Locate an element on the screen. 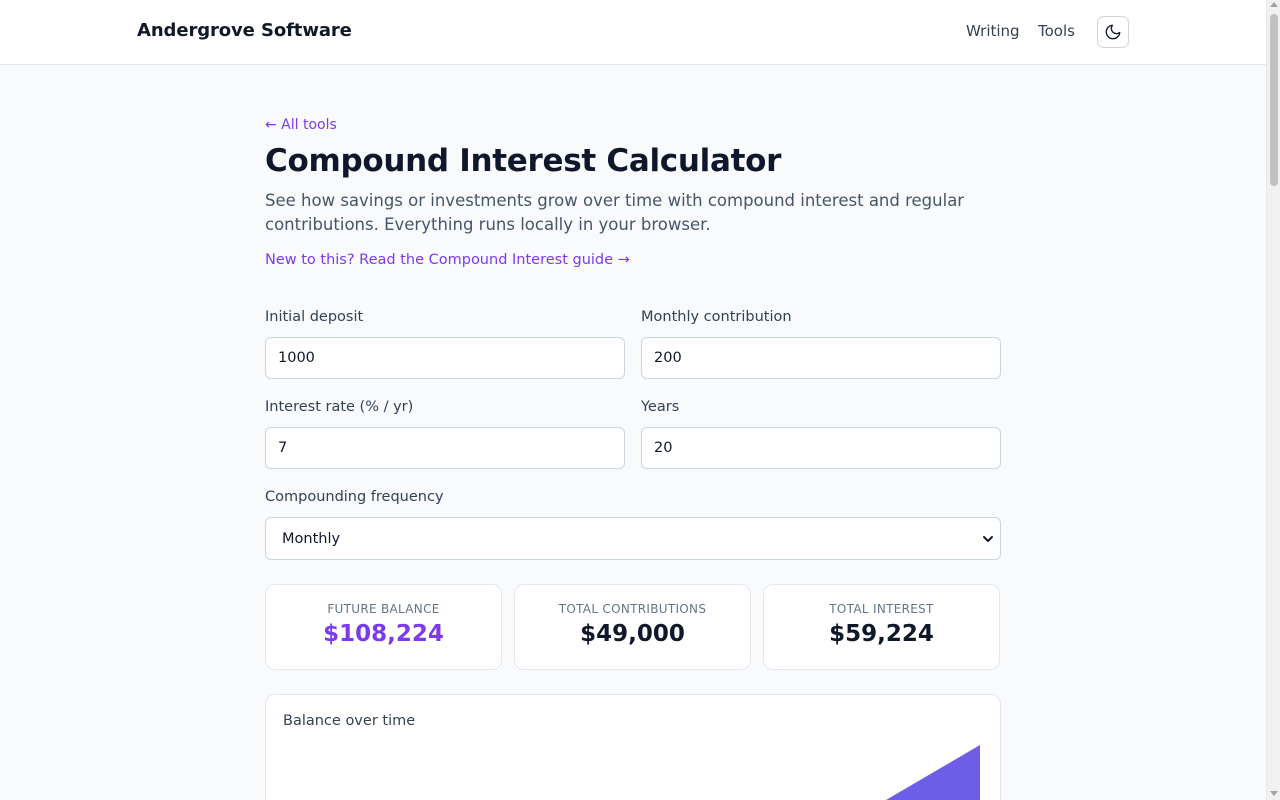 The width and height of the screenshot is (1280, 800). back-to-all-tools-link: ← All tools is located at coordinates (301, 125).